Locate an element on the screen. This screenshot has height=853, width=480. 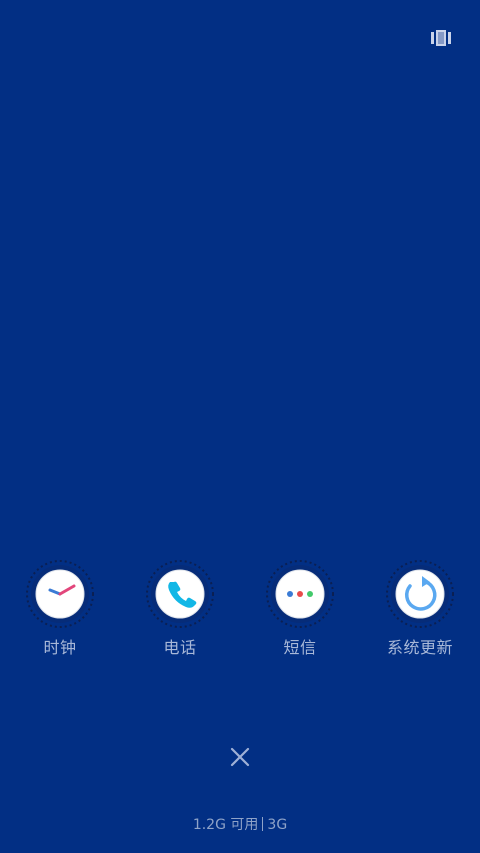
app-shortcuts: 时钟 电话 短信 系统更新 is located at coordinates (240, 615).